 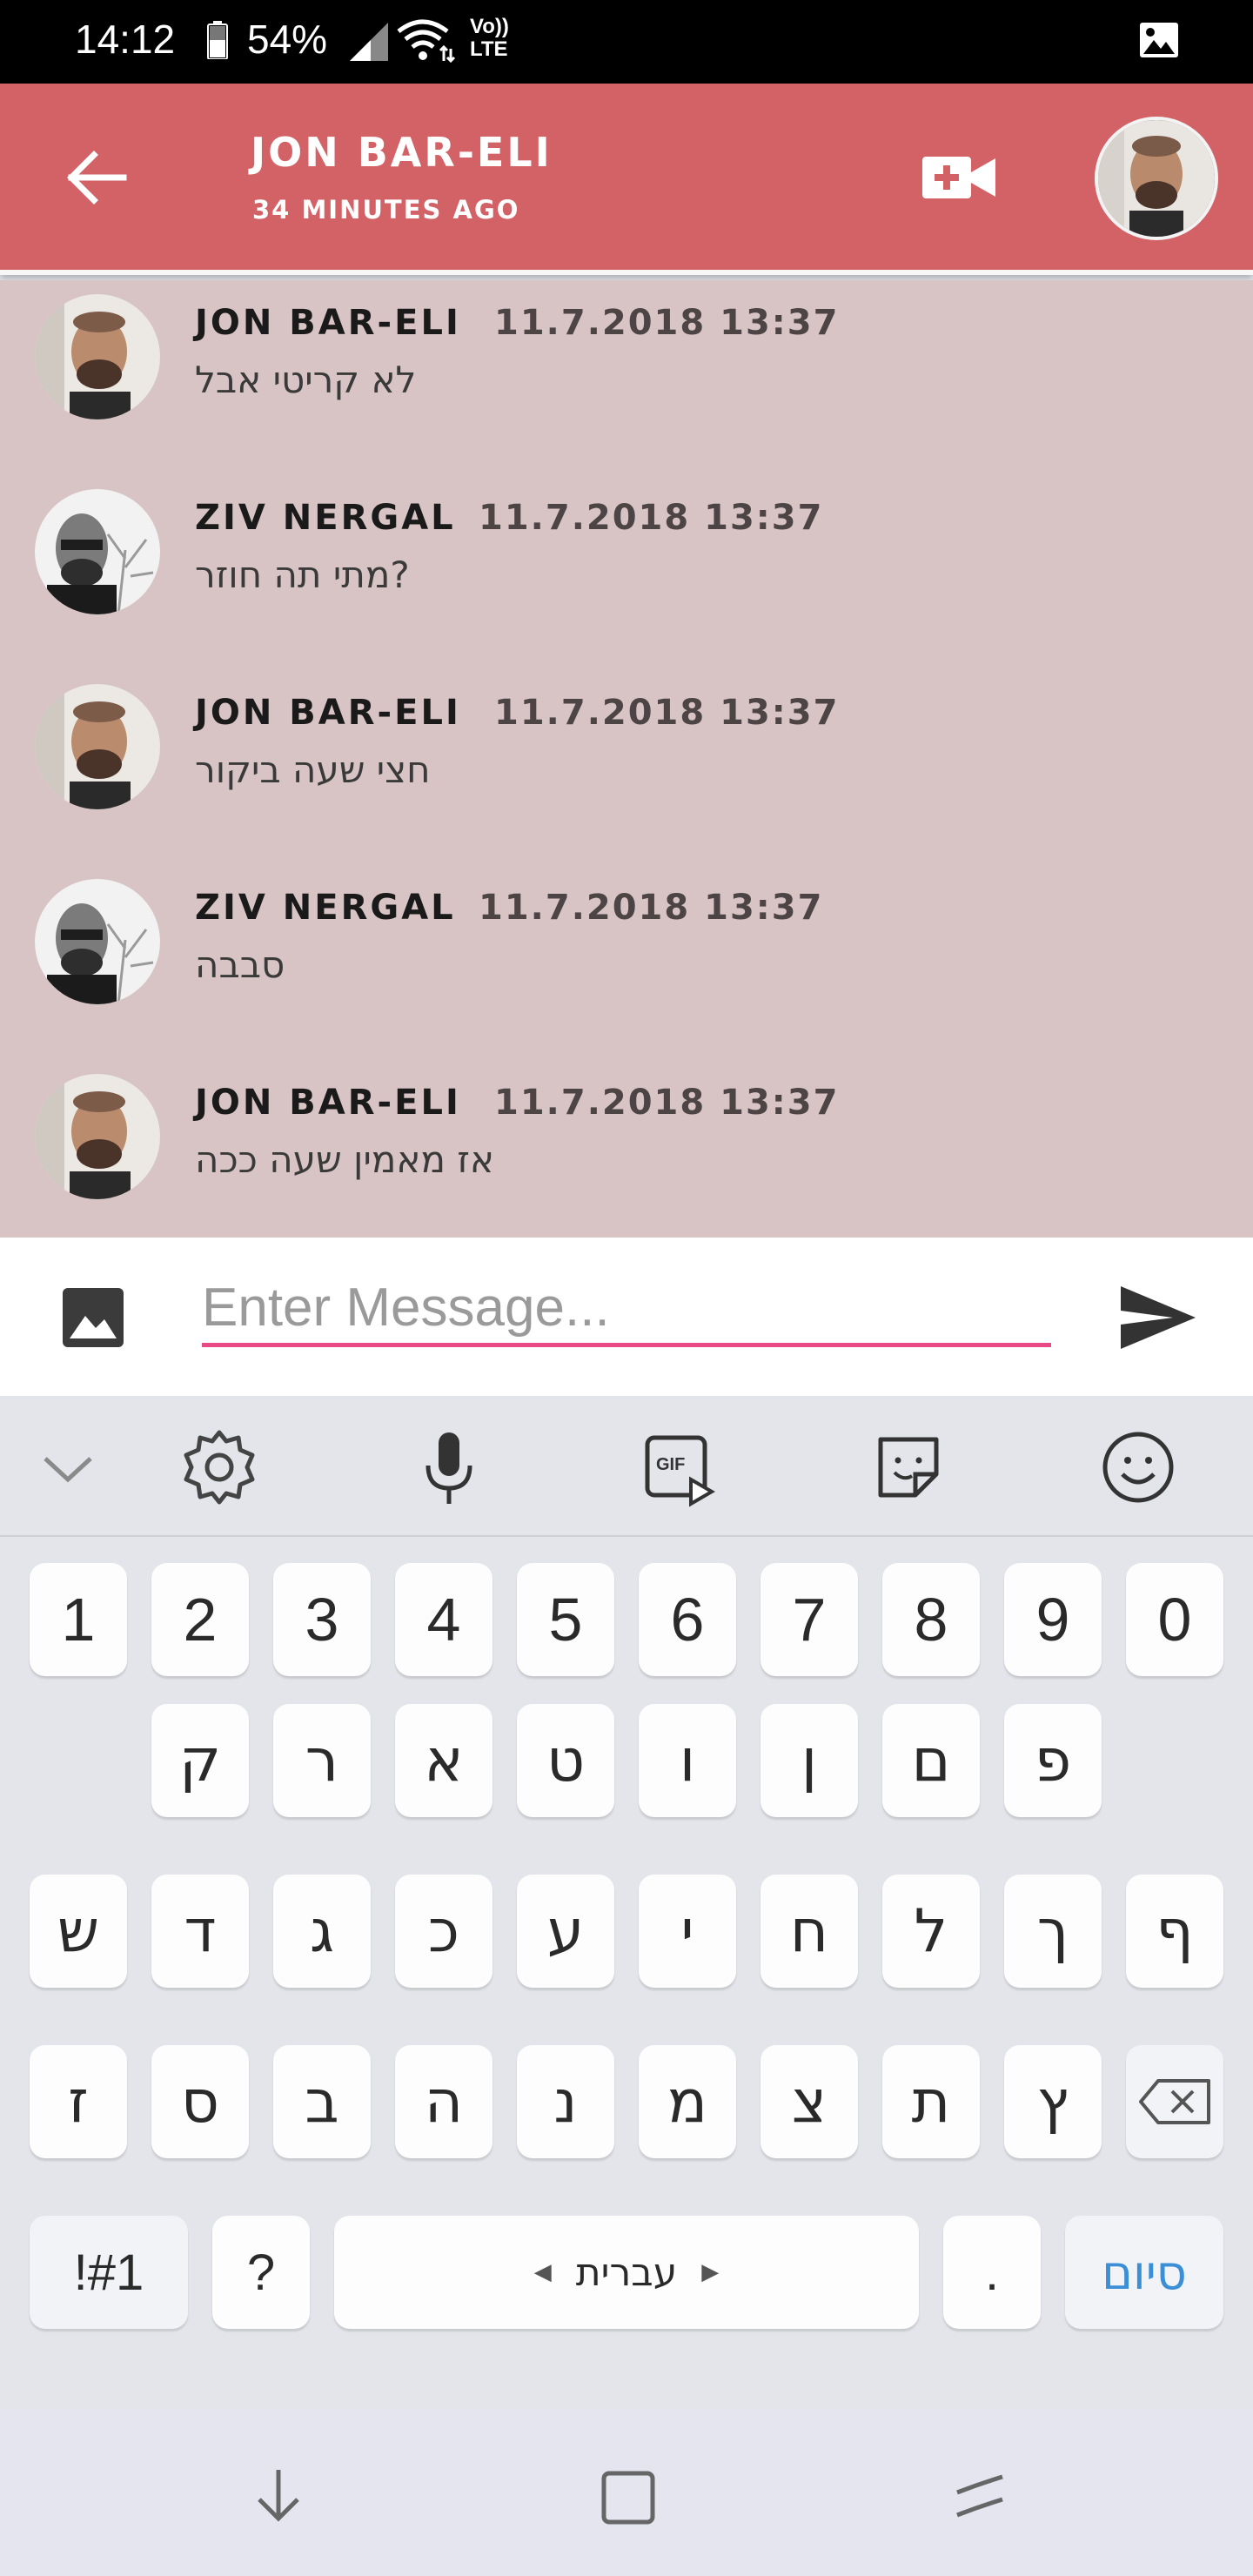 I want to click on microphone-icon, so click(x=449, y=1467).